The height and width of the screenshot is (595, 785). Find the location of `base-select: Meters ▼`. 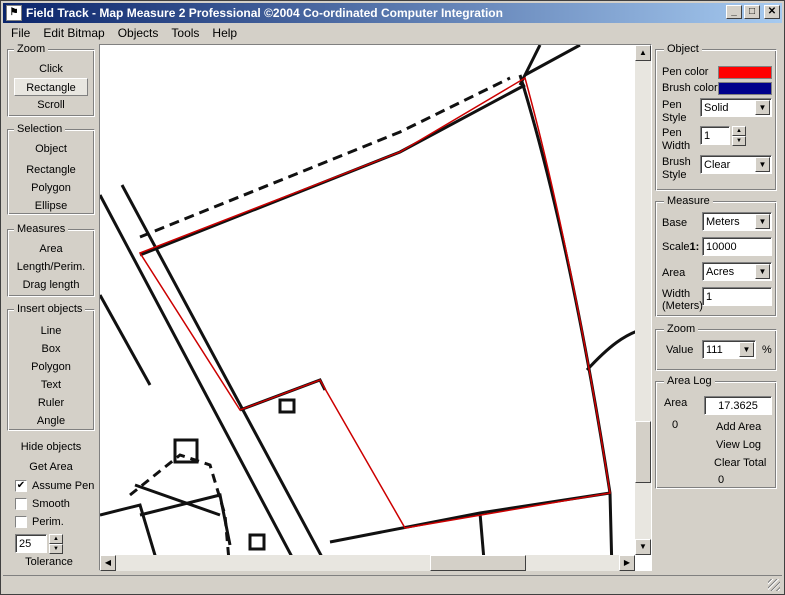

base-select: Meters ▼ is located at coordinates (737, 221).